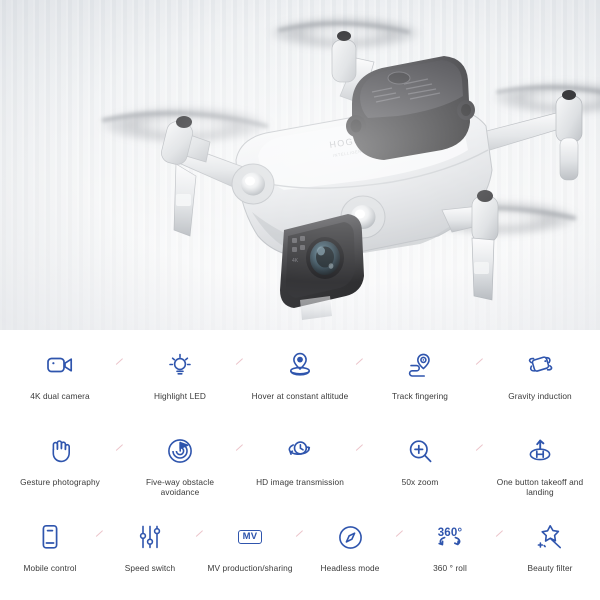 This screenshot has height=600, width=600. I want to click on svg-text: 360°, so click(450, 533).